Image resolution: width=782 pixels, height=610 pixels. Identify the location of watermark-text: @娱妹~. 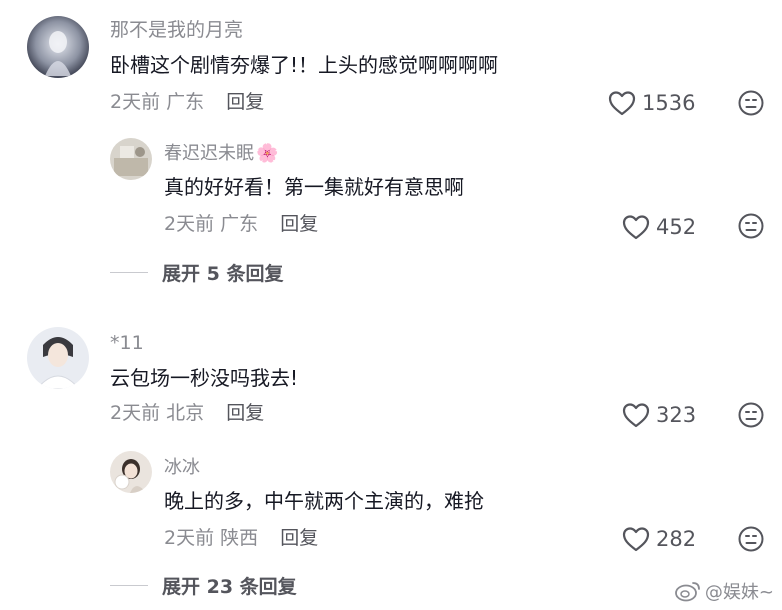
(739, 592).